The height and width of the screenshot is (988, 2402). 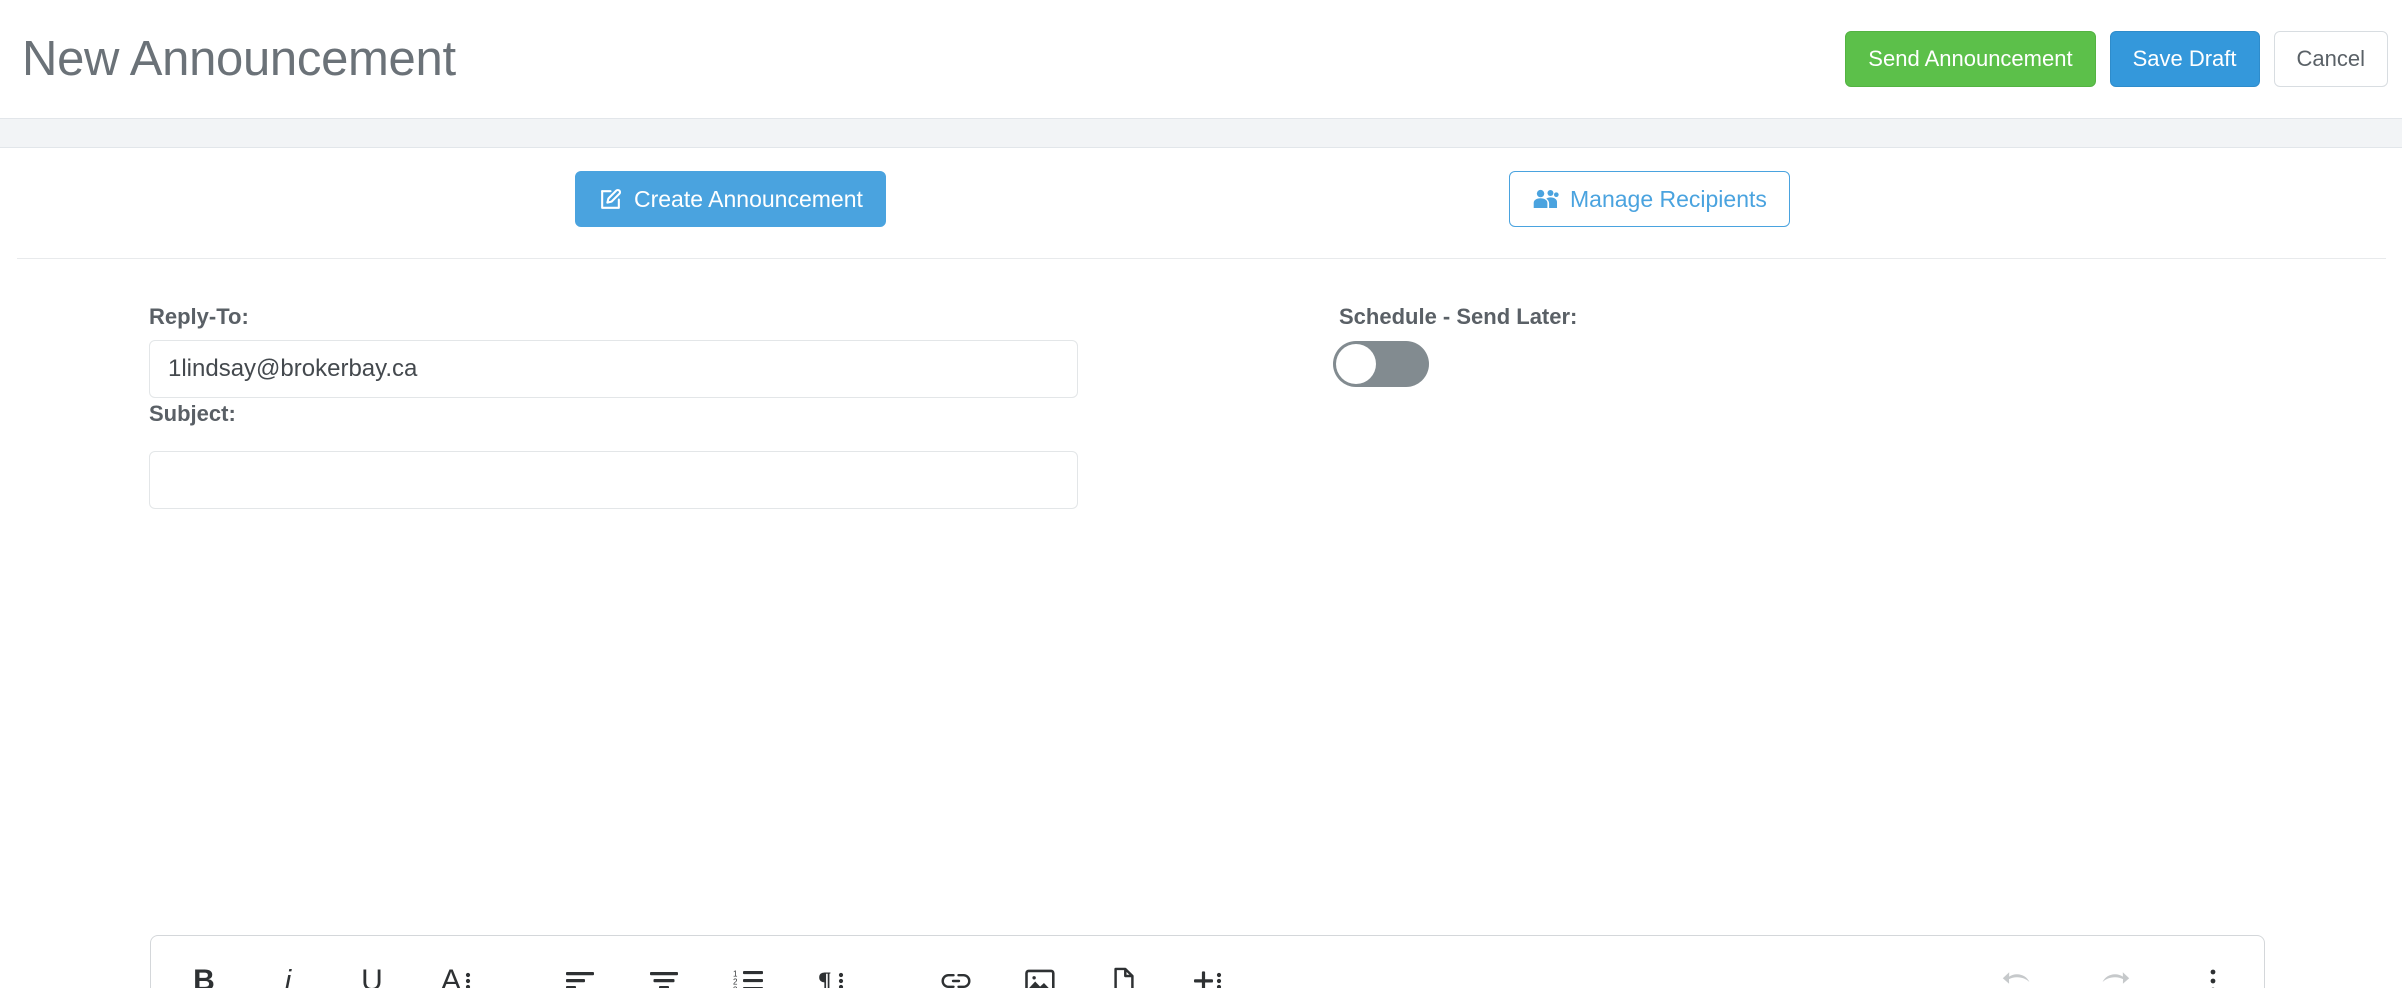 I want to click on header-separator-band, so click(x=1201, y=133).